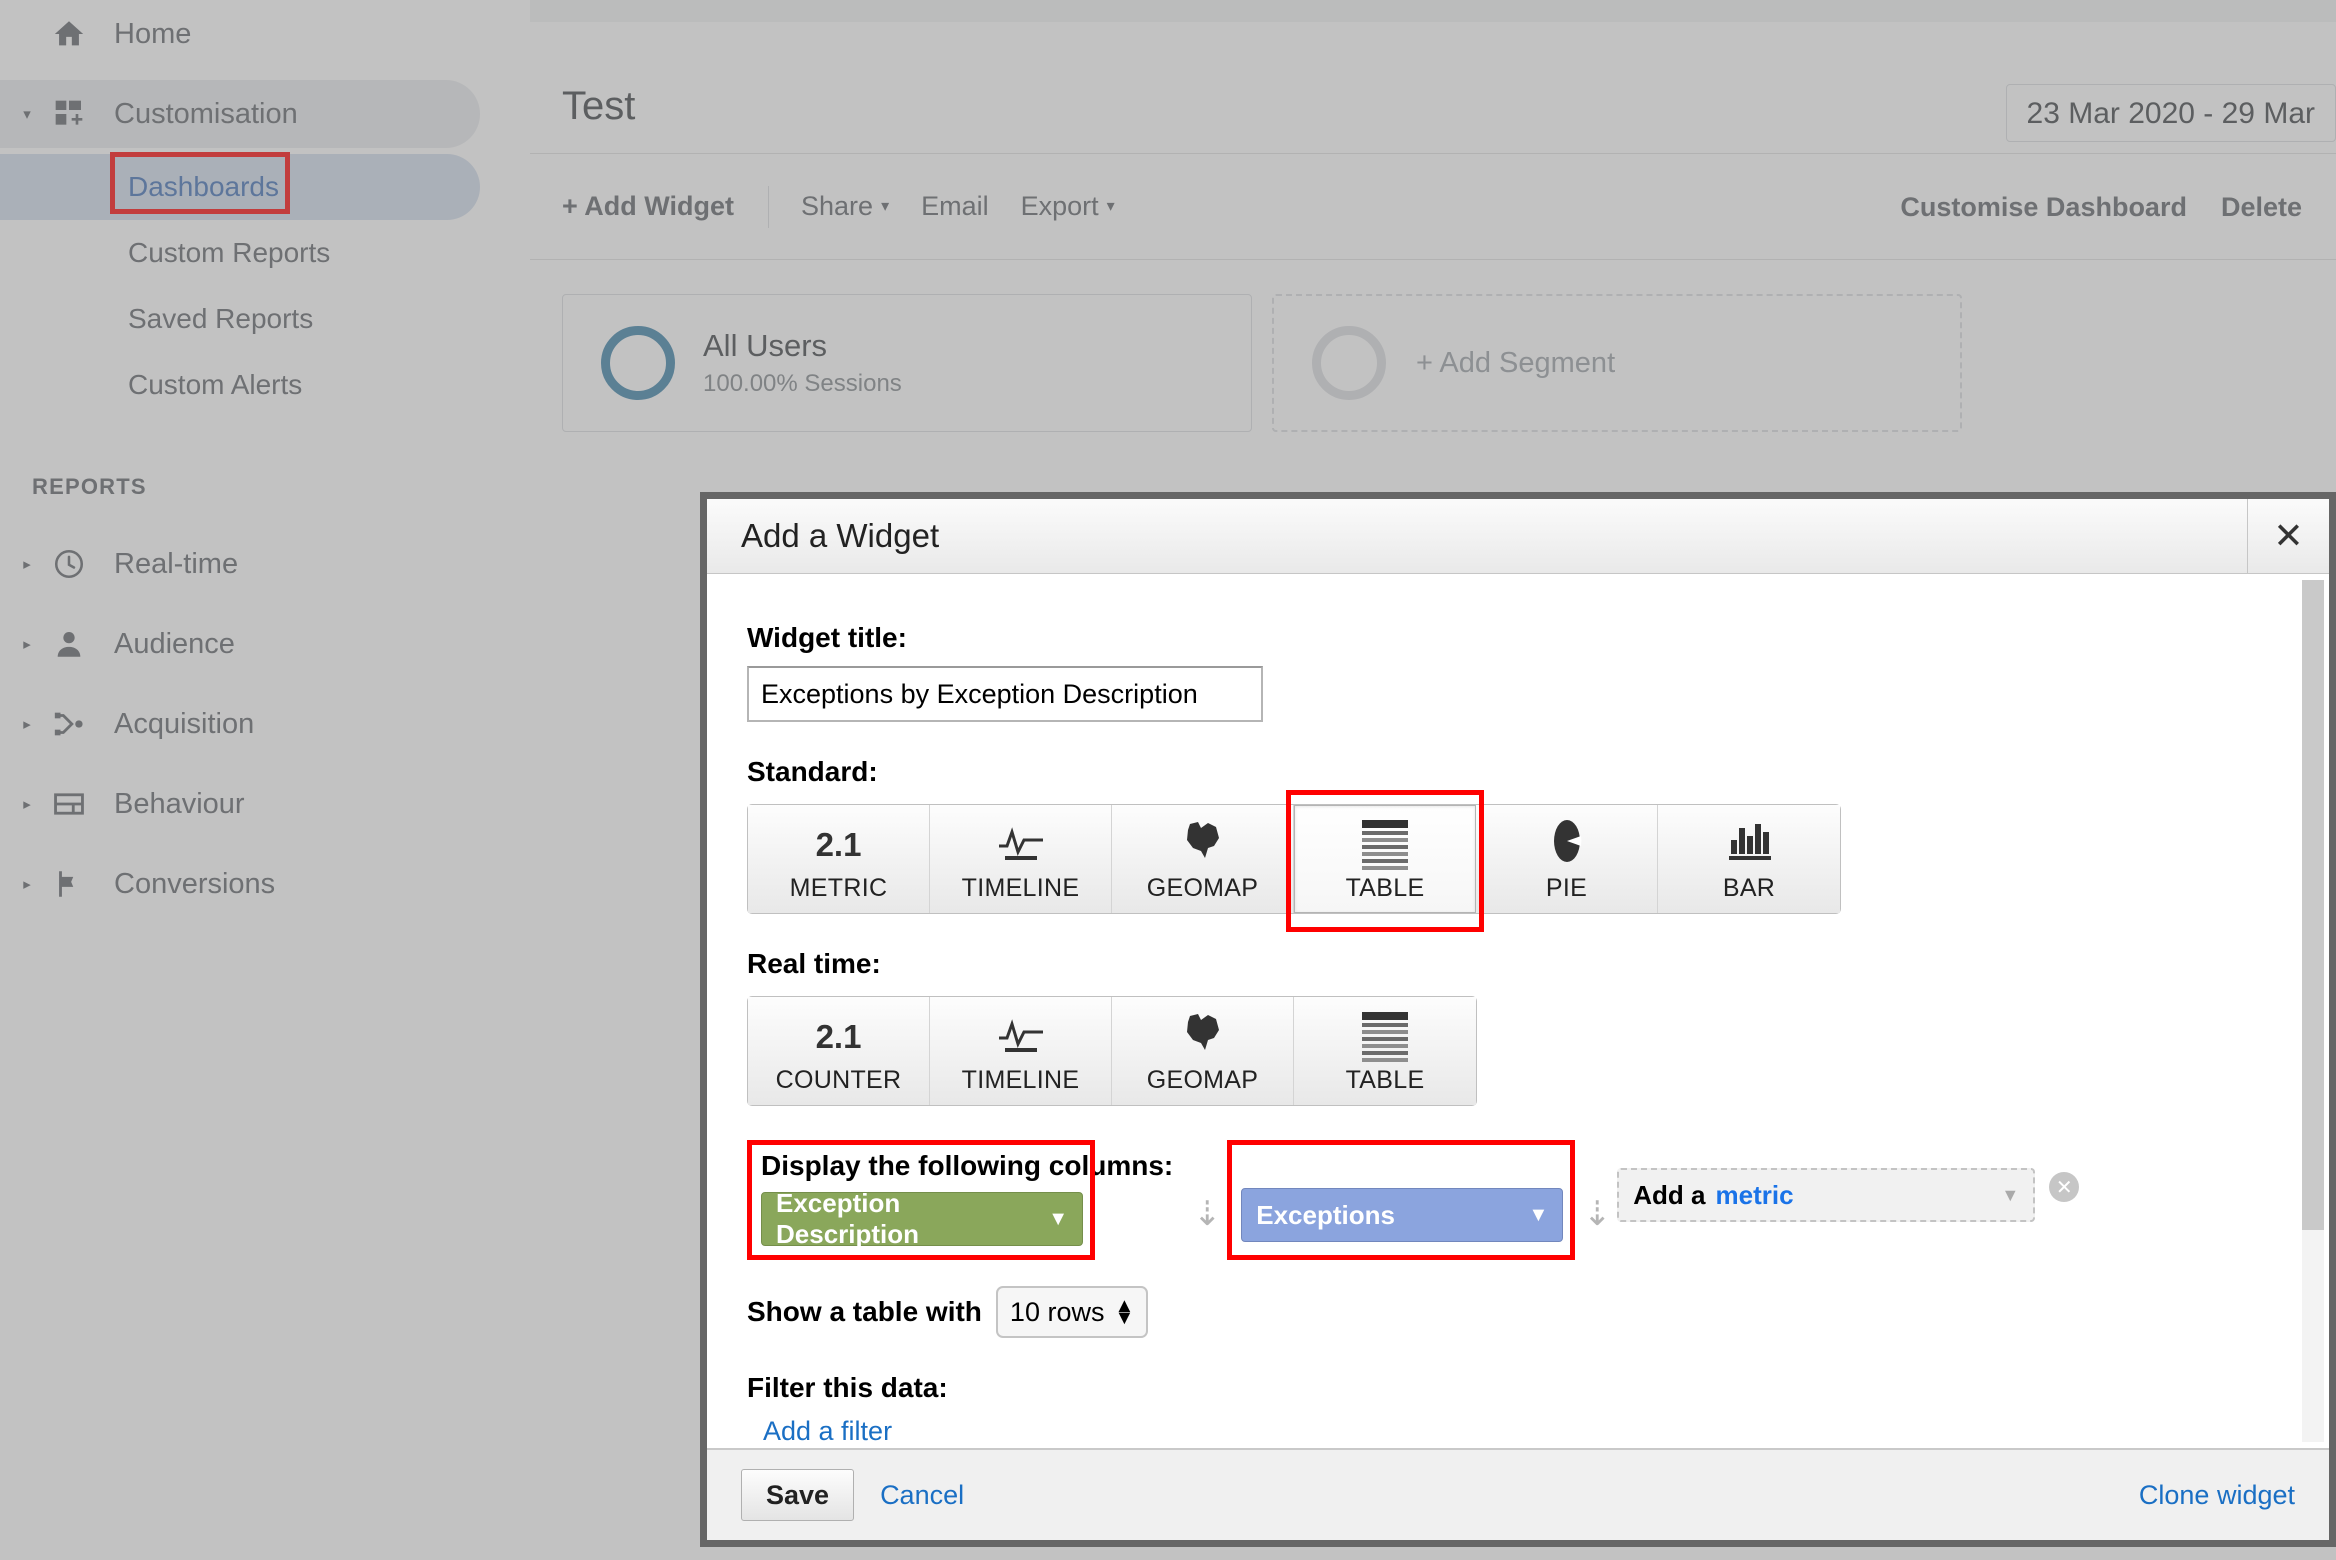 The width and height of the screenshot is (2336, 1560). What do you see at coordinates (1005, 694) in the screenshot?
I see `widget-title-input` at bounding box center [1005, 694].